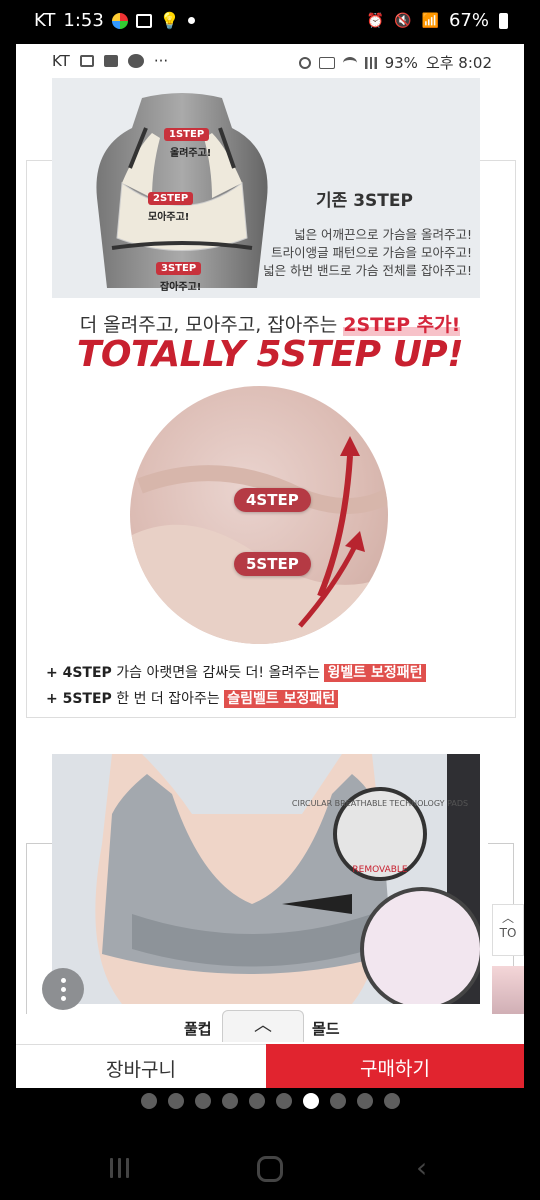 This screenshot has width=540, height=1200. What do you see at coordinates (304, 62) in the screenshot?
I see `inner-alarm-icon` at bounding box center [304, 62].